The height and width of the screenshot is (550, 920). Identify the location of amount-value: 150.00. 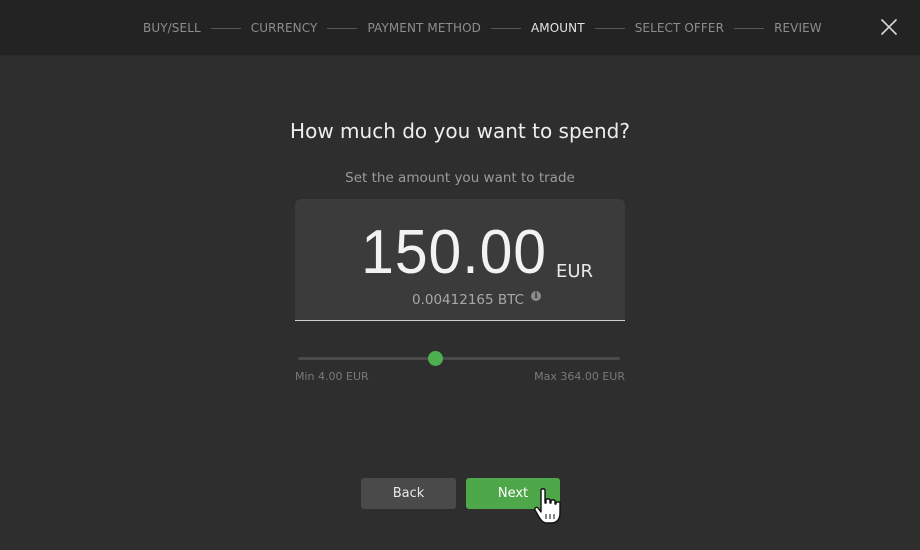
(439, 253).